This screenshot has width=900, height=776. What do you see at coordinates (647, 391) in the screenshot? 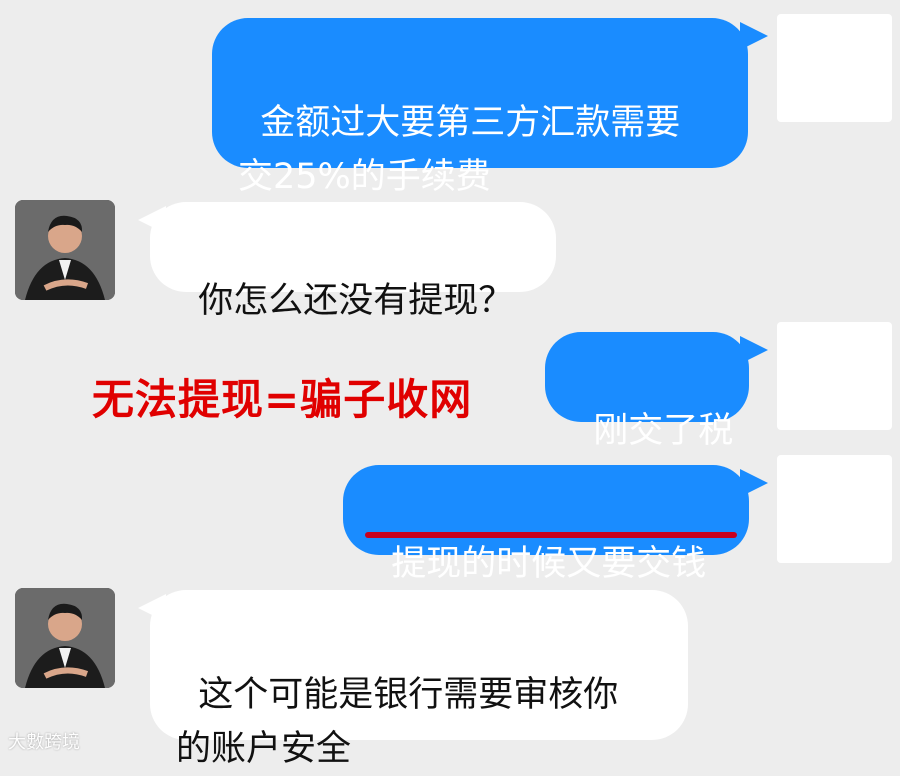
I see `message-bubble-self: 刚交了税` at bounding box center [647, 391].